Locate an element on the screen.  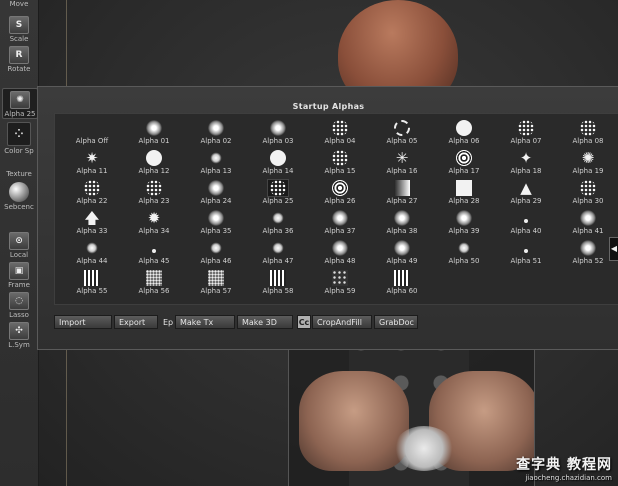
alpha-swatch: Alpha 27 is located at coordinates (402, 193).